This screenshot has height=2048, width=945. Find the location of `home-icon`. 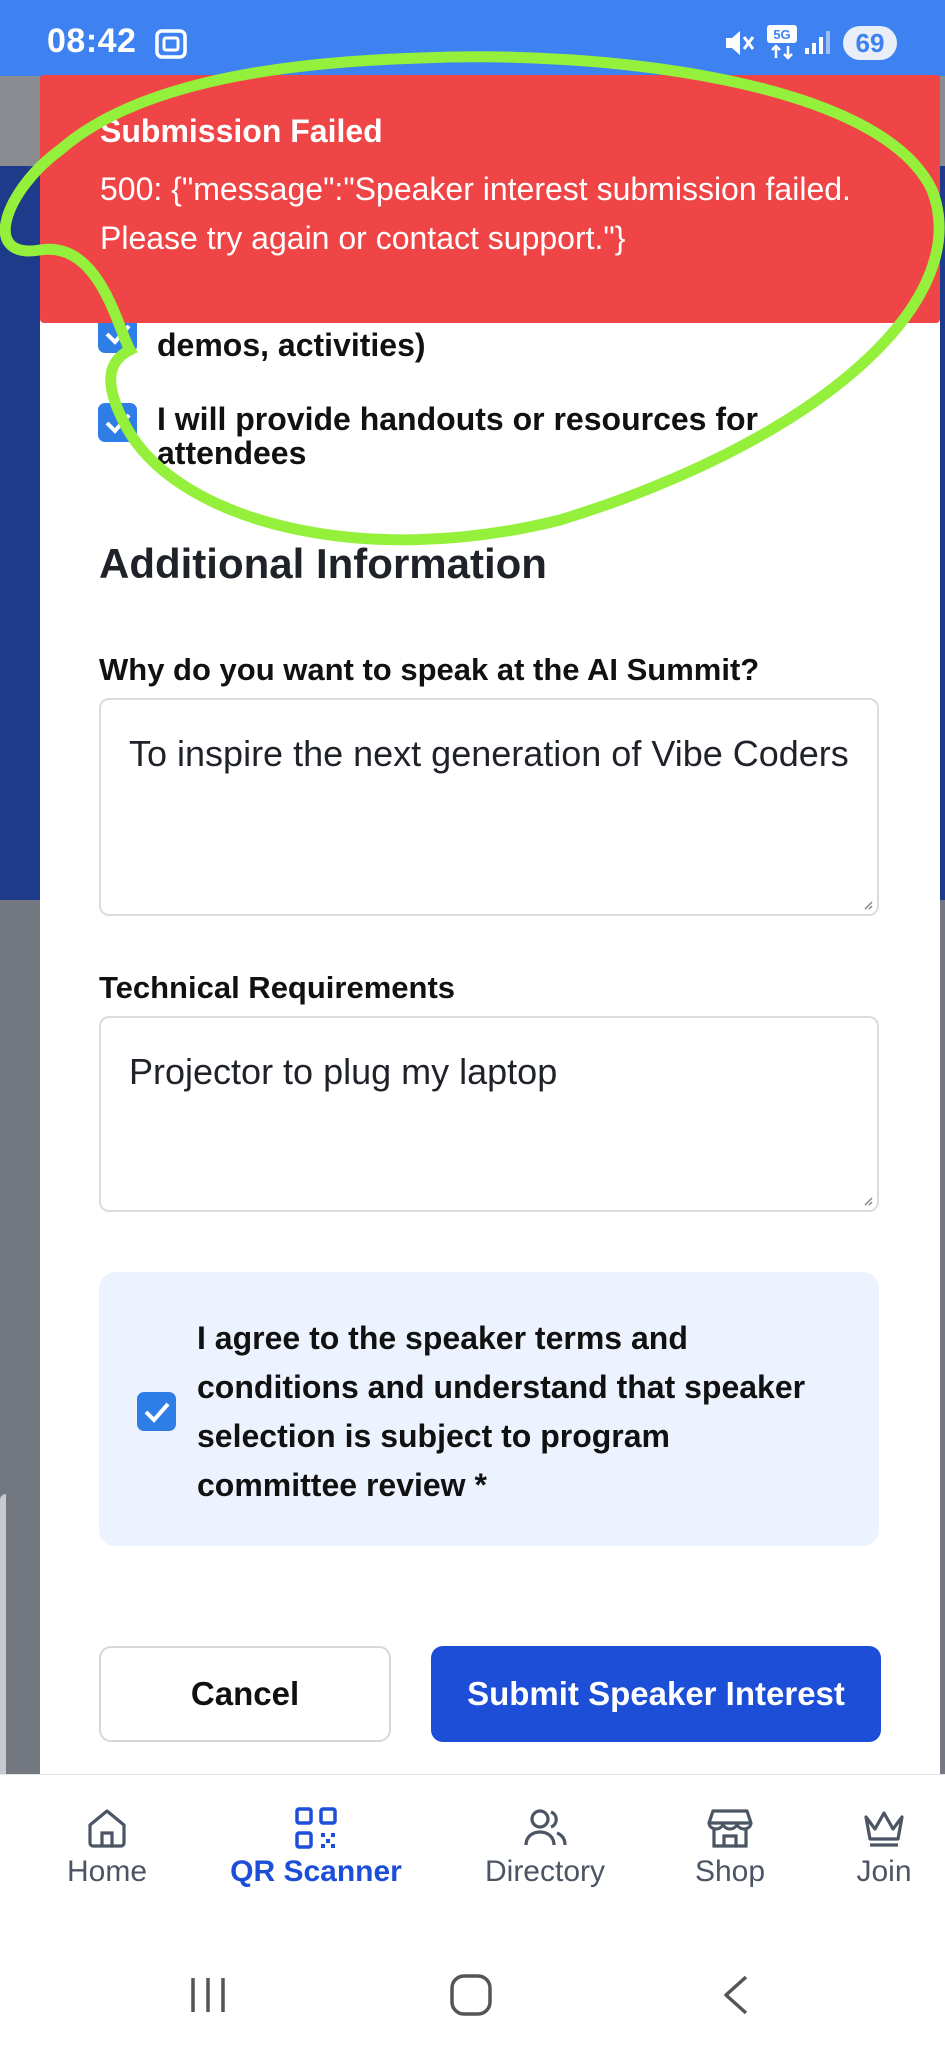

home-icon is located at coordinates (107, 1828).